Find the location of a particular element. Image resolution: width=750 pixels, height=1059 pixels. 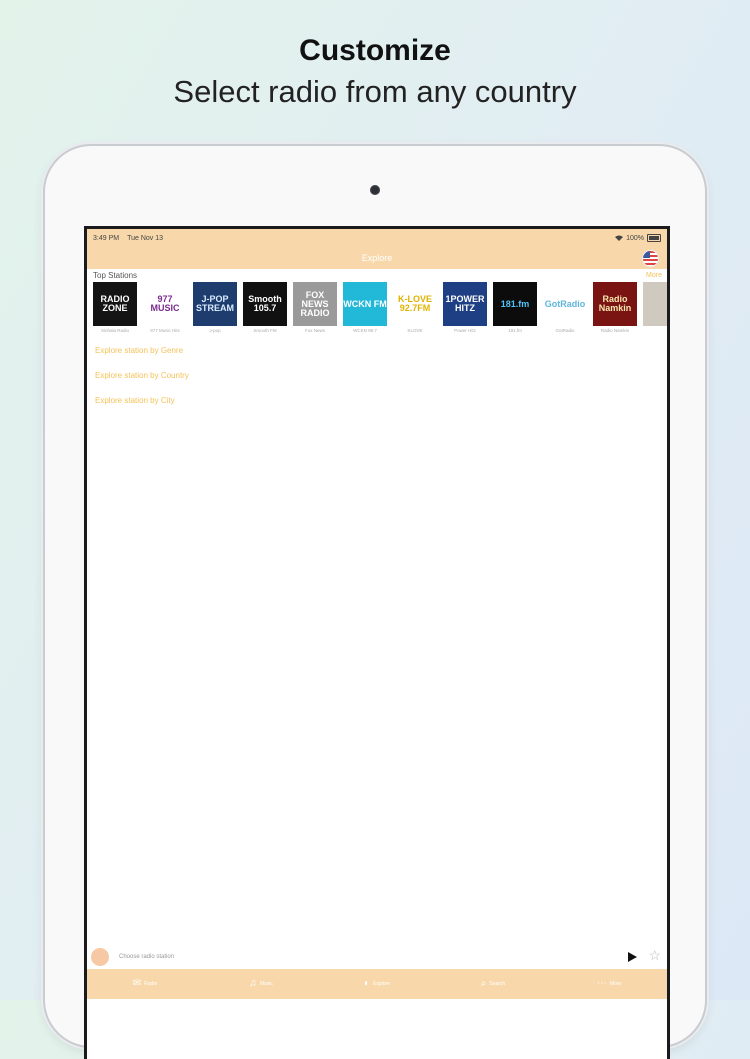

explore-by-country-link: Explore station by Country is located at coordinates (377, 375).